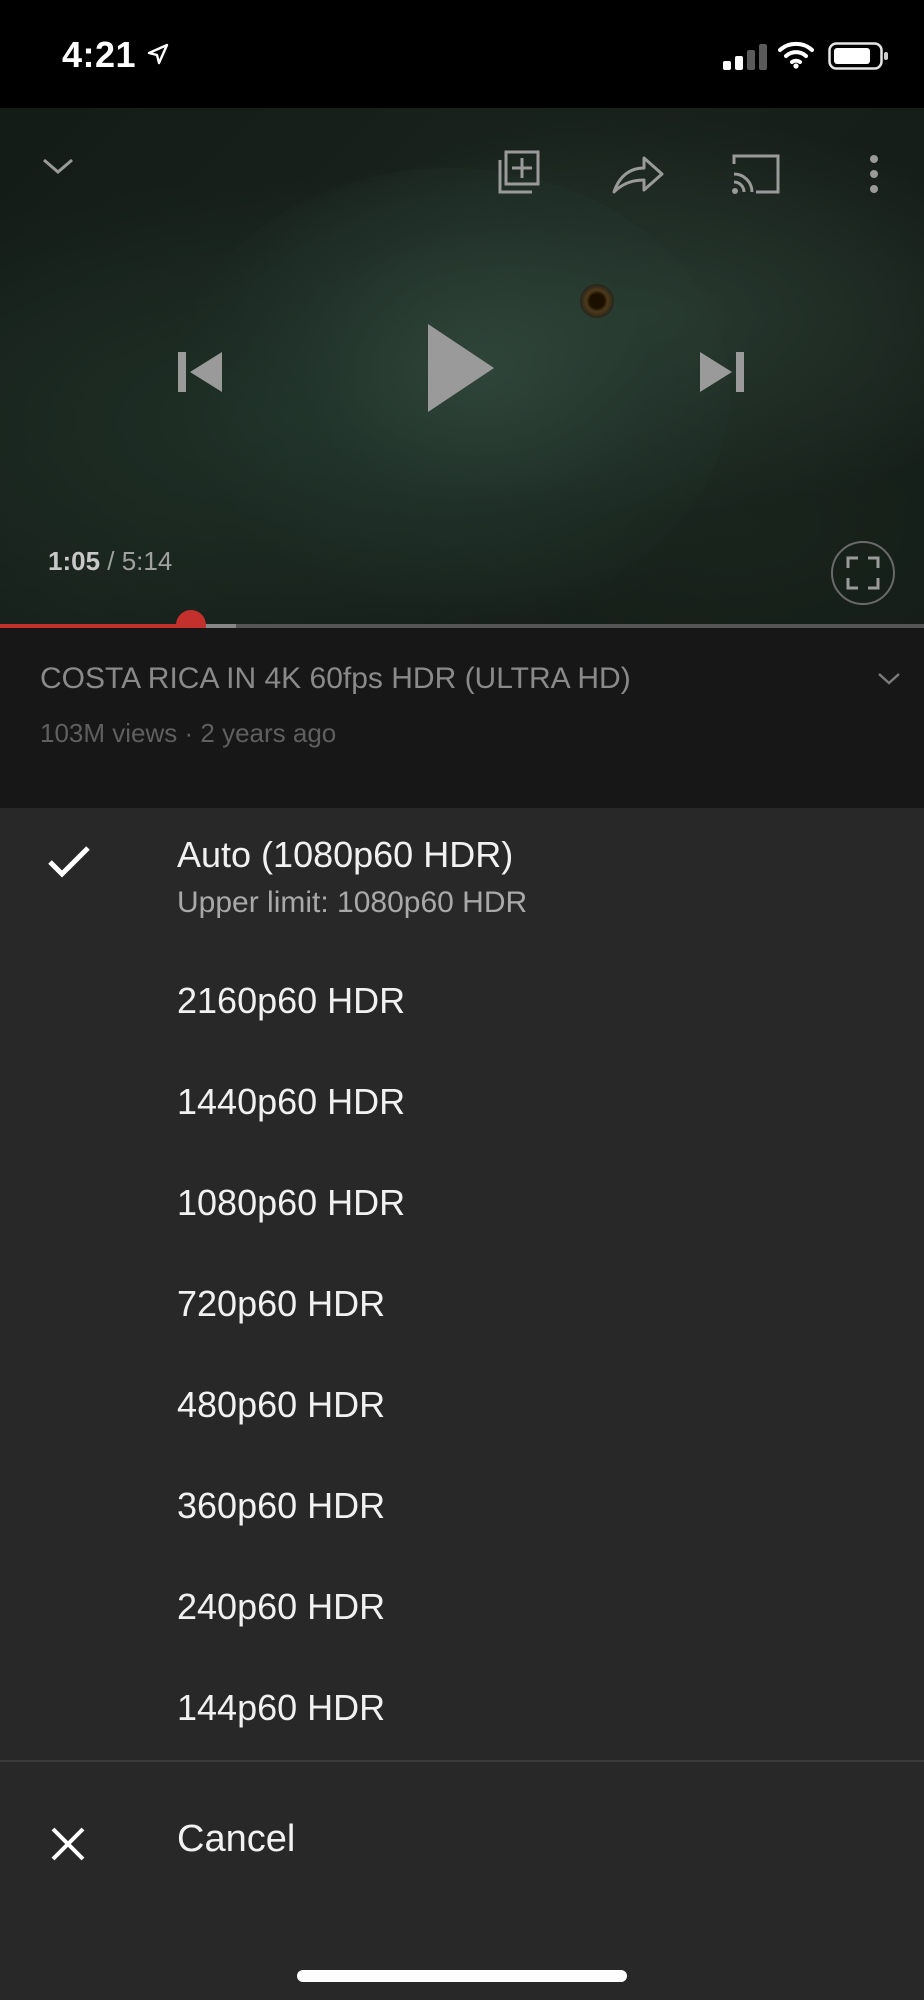  What do you see at coordinates (281, 1707) in the screenshot?
I see `quality-option-label: 144p60 HDR` at bounding box center [281, 1707].